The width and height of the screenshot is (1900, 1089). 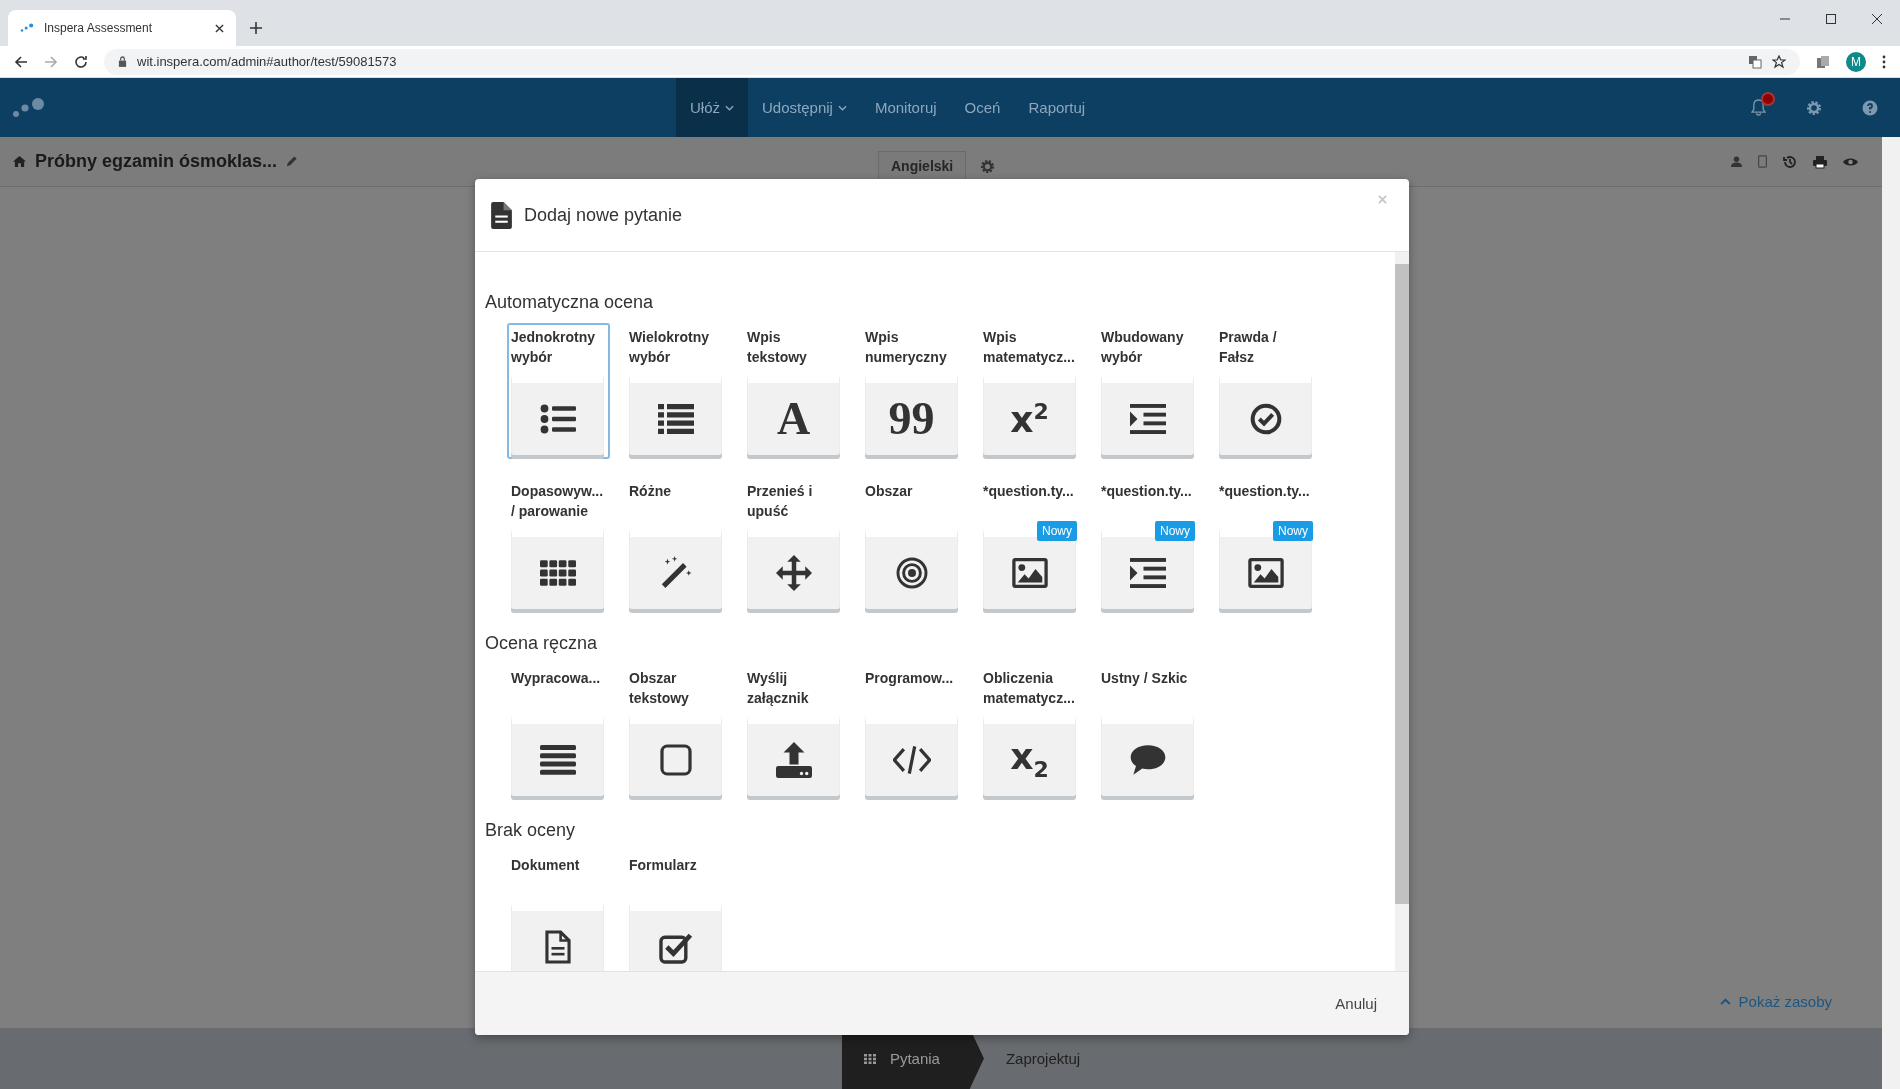 I want to click on list-icon, so click(x=675, y=419).